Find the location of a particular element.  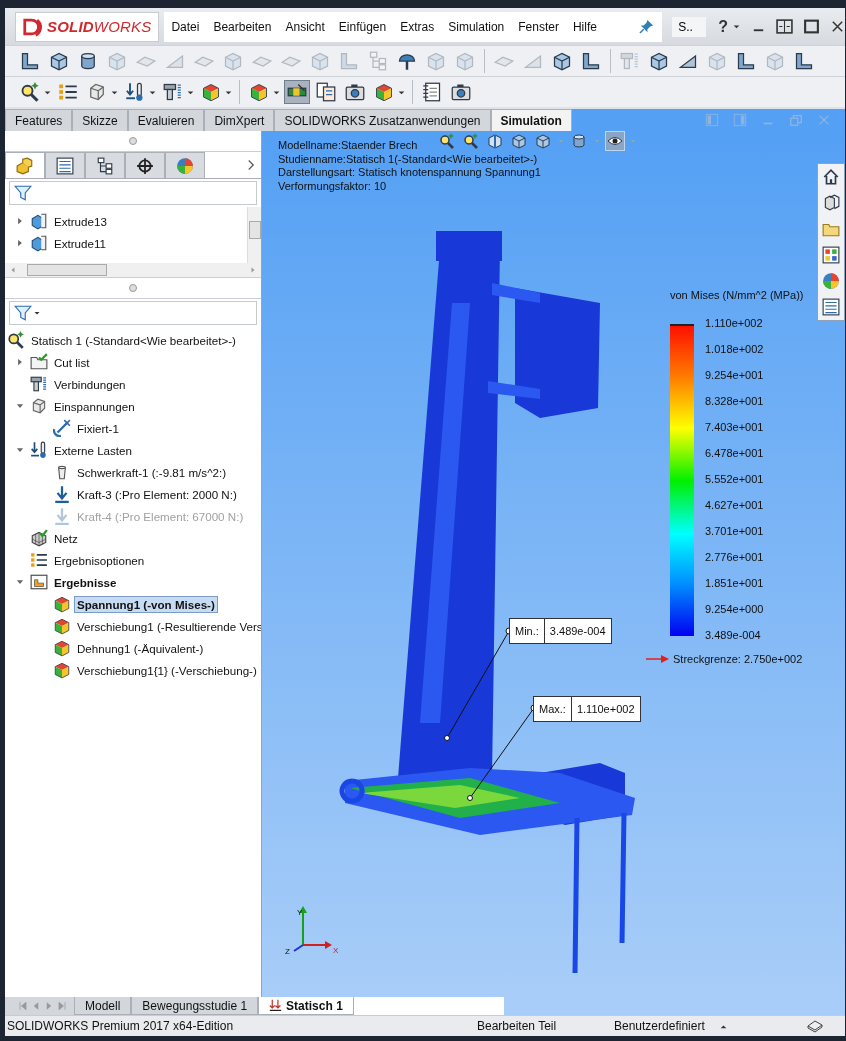

maximize-icon is located at coordinates (811, 26).